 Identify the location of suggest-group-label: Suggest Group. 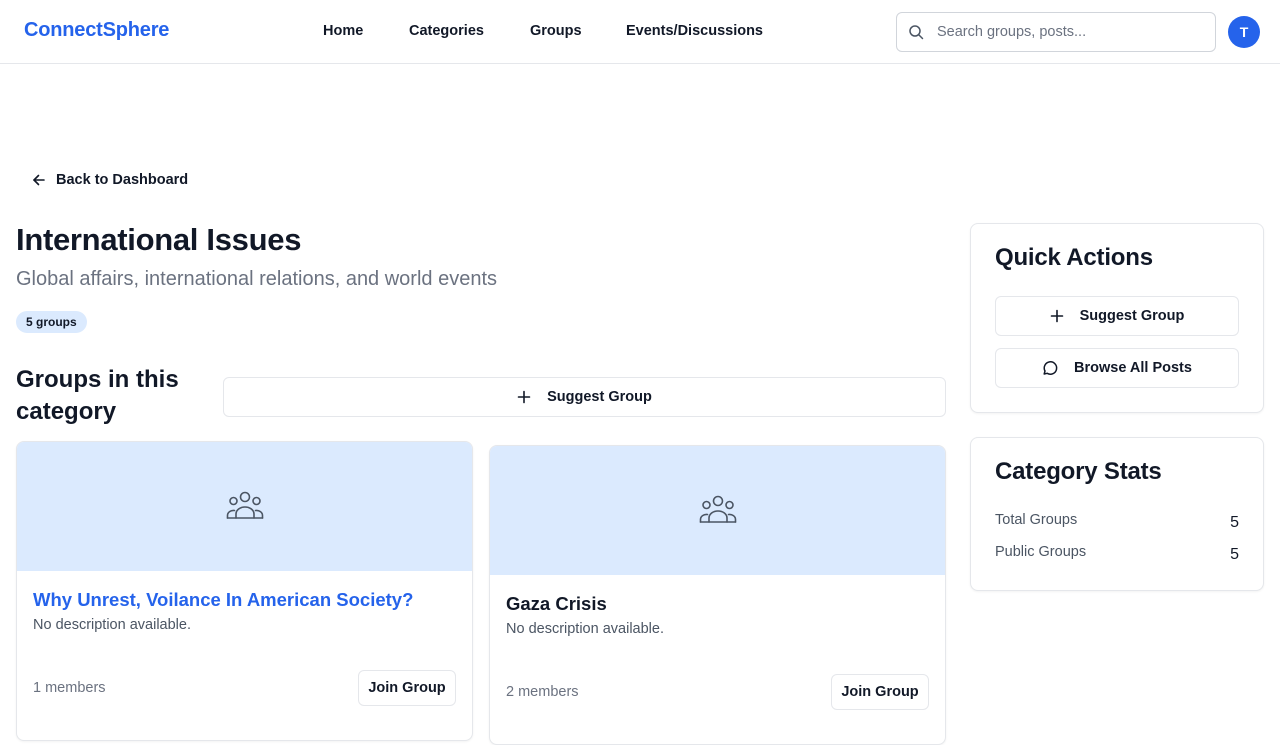
(599, 397).